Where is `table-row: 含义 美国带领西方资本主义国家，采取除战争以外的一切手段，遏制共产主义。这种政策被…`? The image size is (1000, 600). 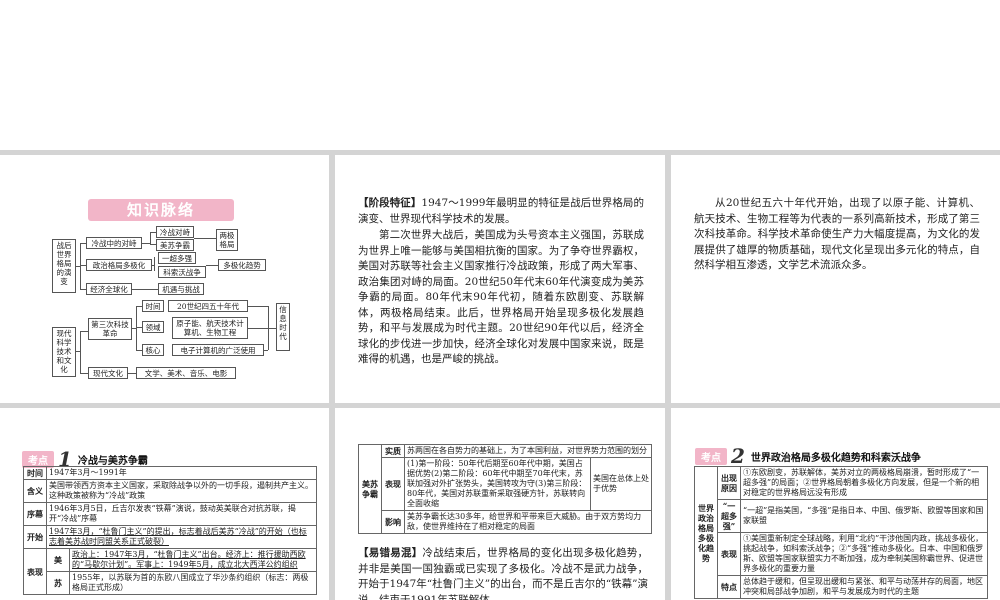 table-row: 含义 美国带领西方资本主义国家，采取除战争以外的一切手段，遏制共产主义。这种政策被… is located at coordinates (170, 491).